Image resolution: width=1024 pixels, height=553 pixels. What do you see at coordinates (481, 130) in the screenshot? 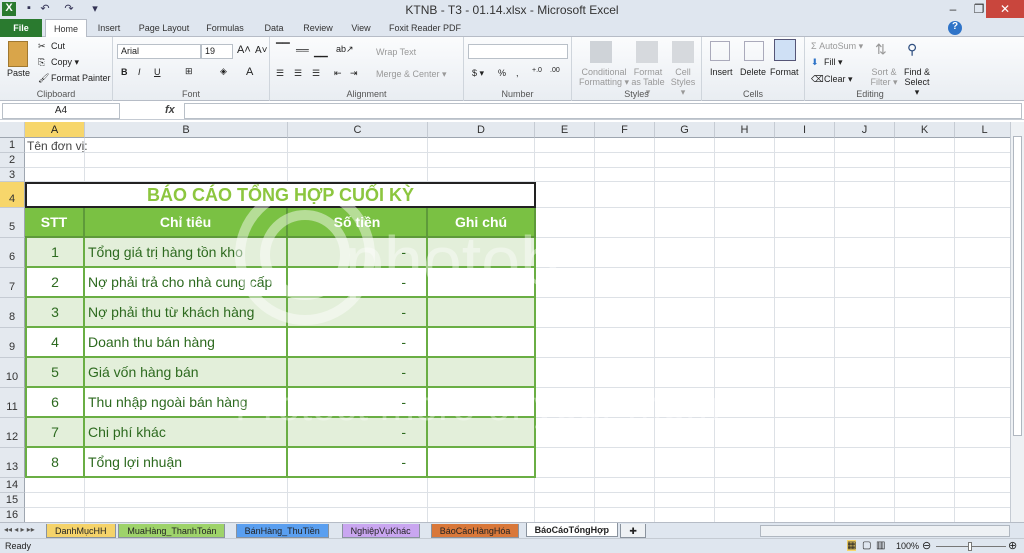
I see `column-header-D: D` at bounding box center [481, 130].